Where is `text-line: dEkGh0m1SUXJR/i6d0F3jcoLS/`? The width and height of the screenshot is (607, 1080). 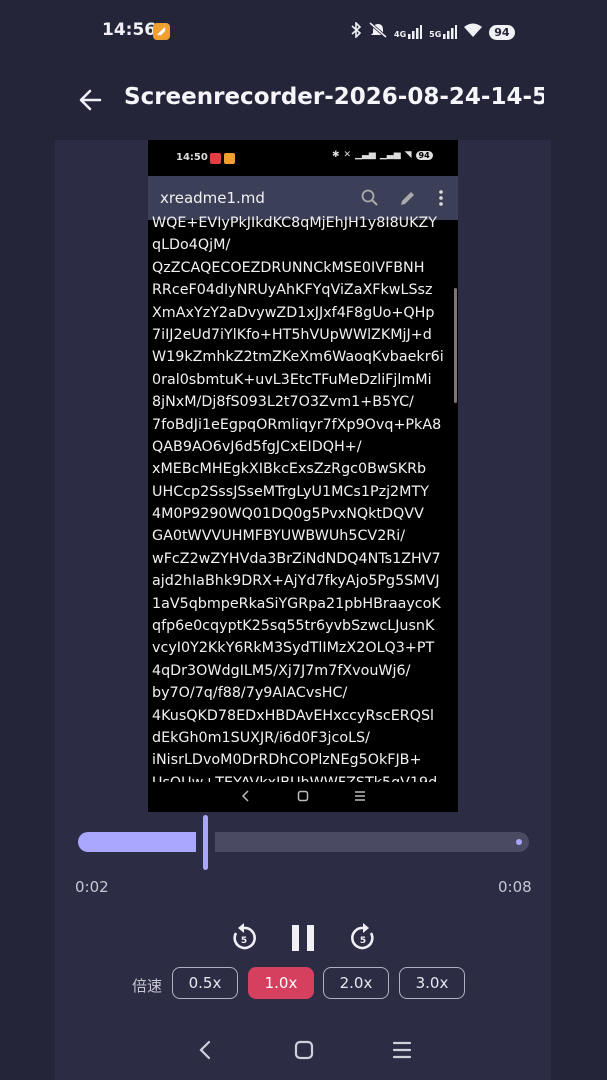
text-line: dEkGh0m1SUXJR/i6d0F3jcoLS/ is located at coordinates (261, 737).